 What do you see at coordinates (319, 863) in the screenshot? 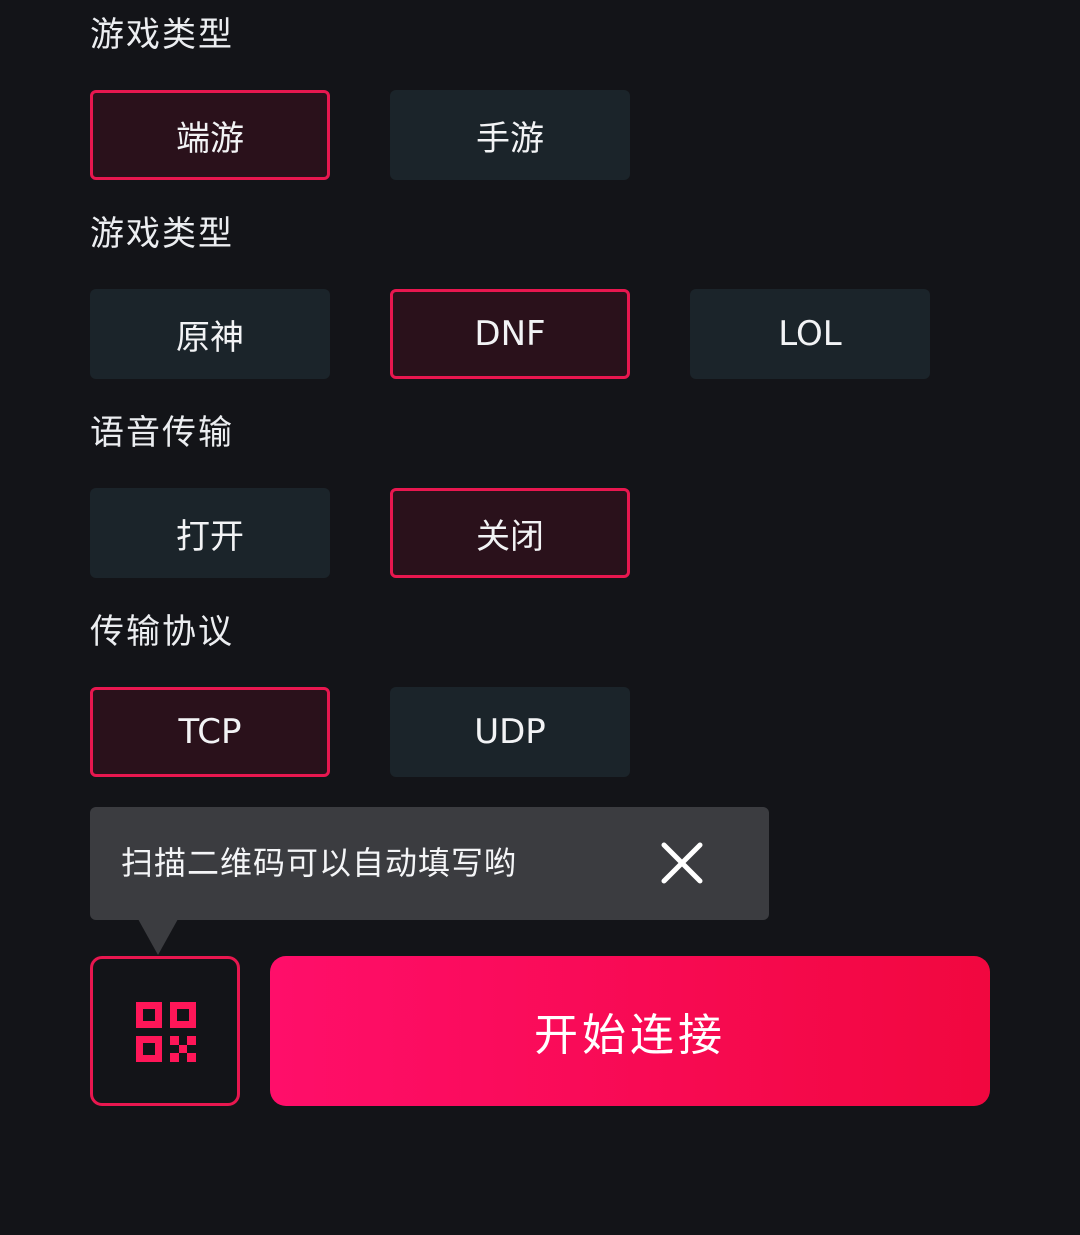
I see `tooltip-text: 扫描二维码可以自动填写哟` at bounding box center [319, 863].